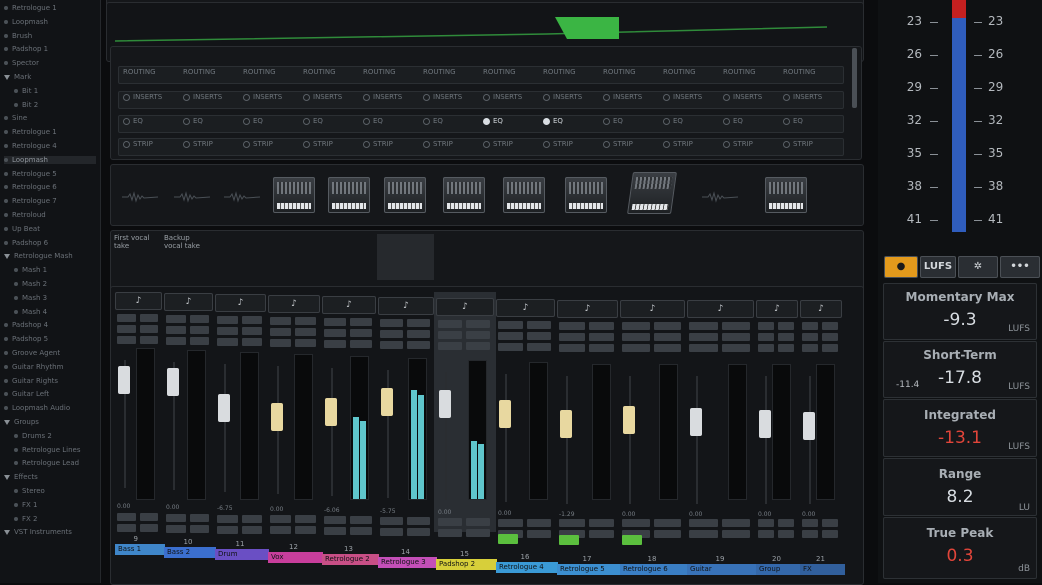  What do you see at coordinates (854, 78) in the screenshot?
I see `rack-scrollbar` at bounding box center [854, 78].